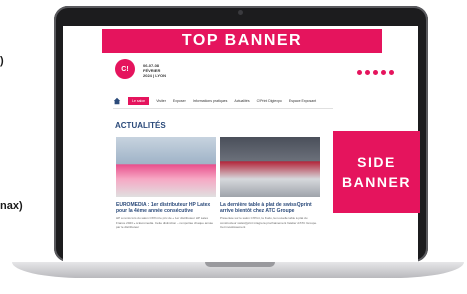  I want to click on side-banner-line-2: BANNER, so click(376, 182).